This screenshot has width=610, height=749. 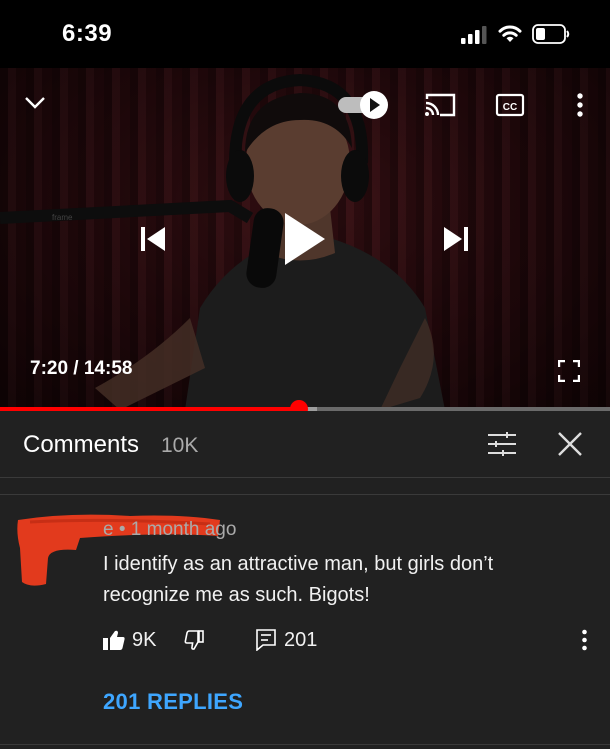 I want to click on dislike-button, so click(x=194, y=640).